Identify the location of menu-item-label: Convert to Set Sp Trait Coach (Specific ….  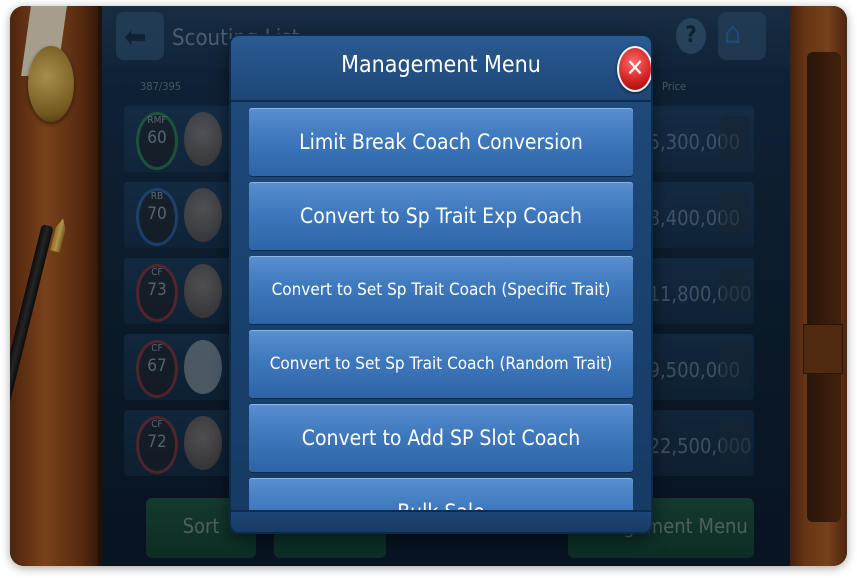
(441, 290).